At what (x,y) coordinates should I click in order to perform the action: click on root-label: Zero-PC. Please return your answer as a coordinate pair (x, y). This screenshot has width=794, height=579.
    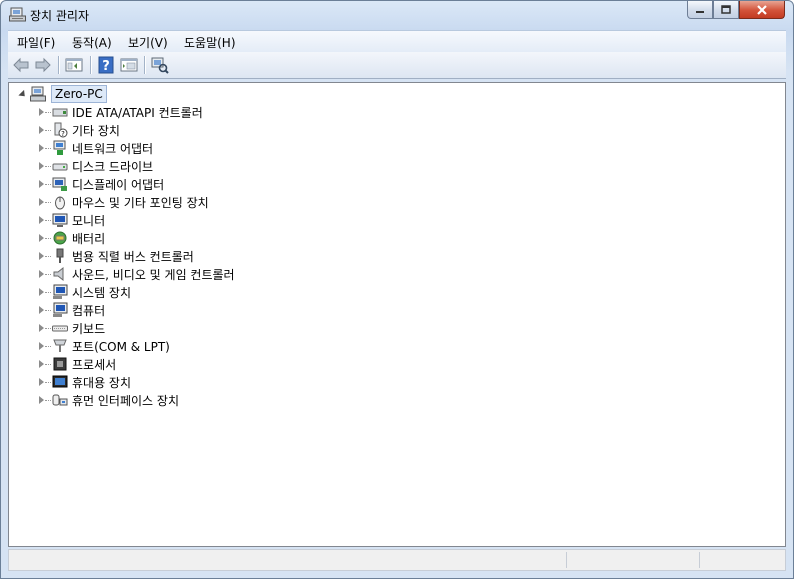
    Looking at the image, I should click on (79, 94).